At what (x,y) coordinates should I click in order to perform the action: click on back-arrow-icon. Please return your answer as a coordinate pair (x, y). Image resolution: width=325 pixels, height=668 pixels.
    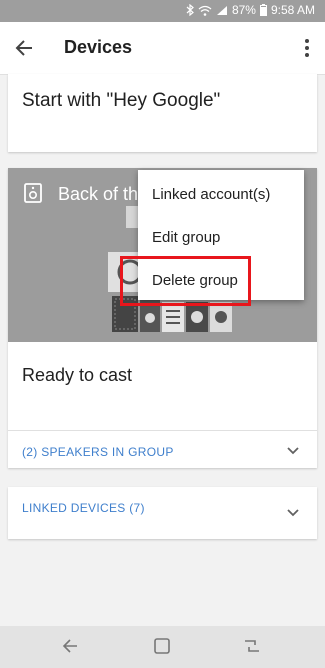
    Looking at the image, I should click on (25, 48).